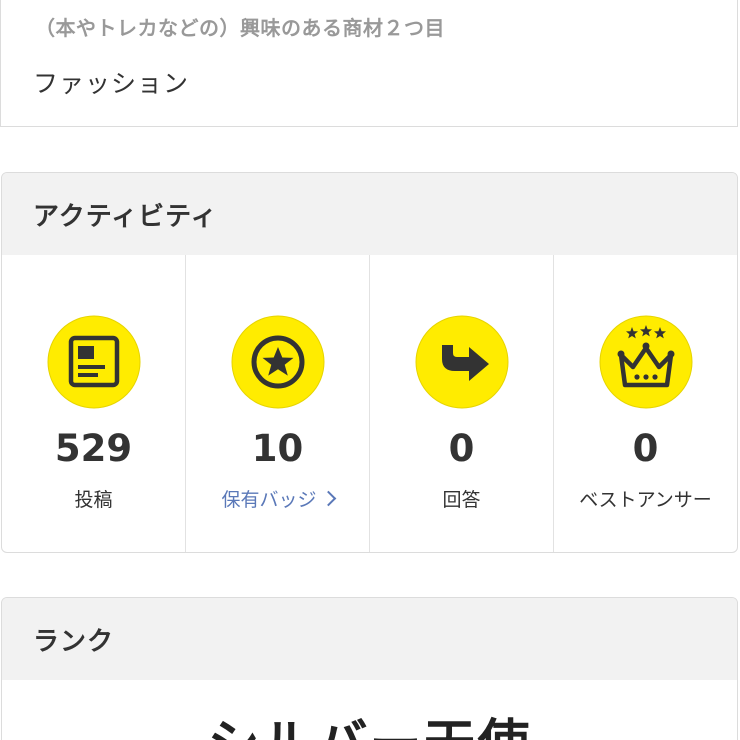 This screenshot has height=740, width=740. I want to click on posts-count: 529, so click(93, 448).